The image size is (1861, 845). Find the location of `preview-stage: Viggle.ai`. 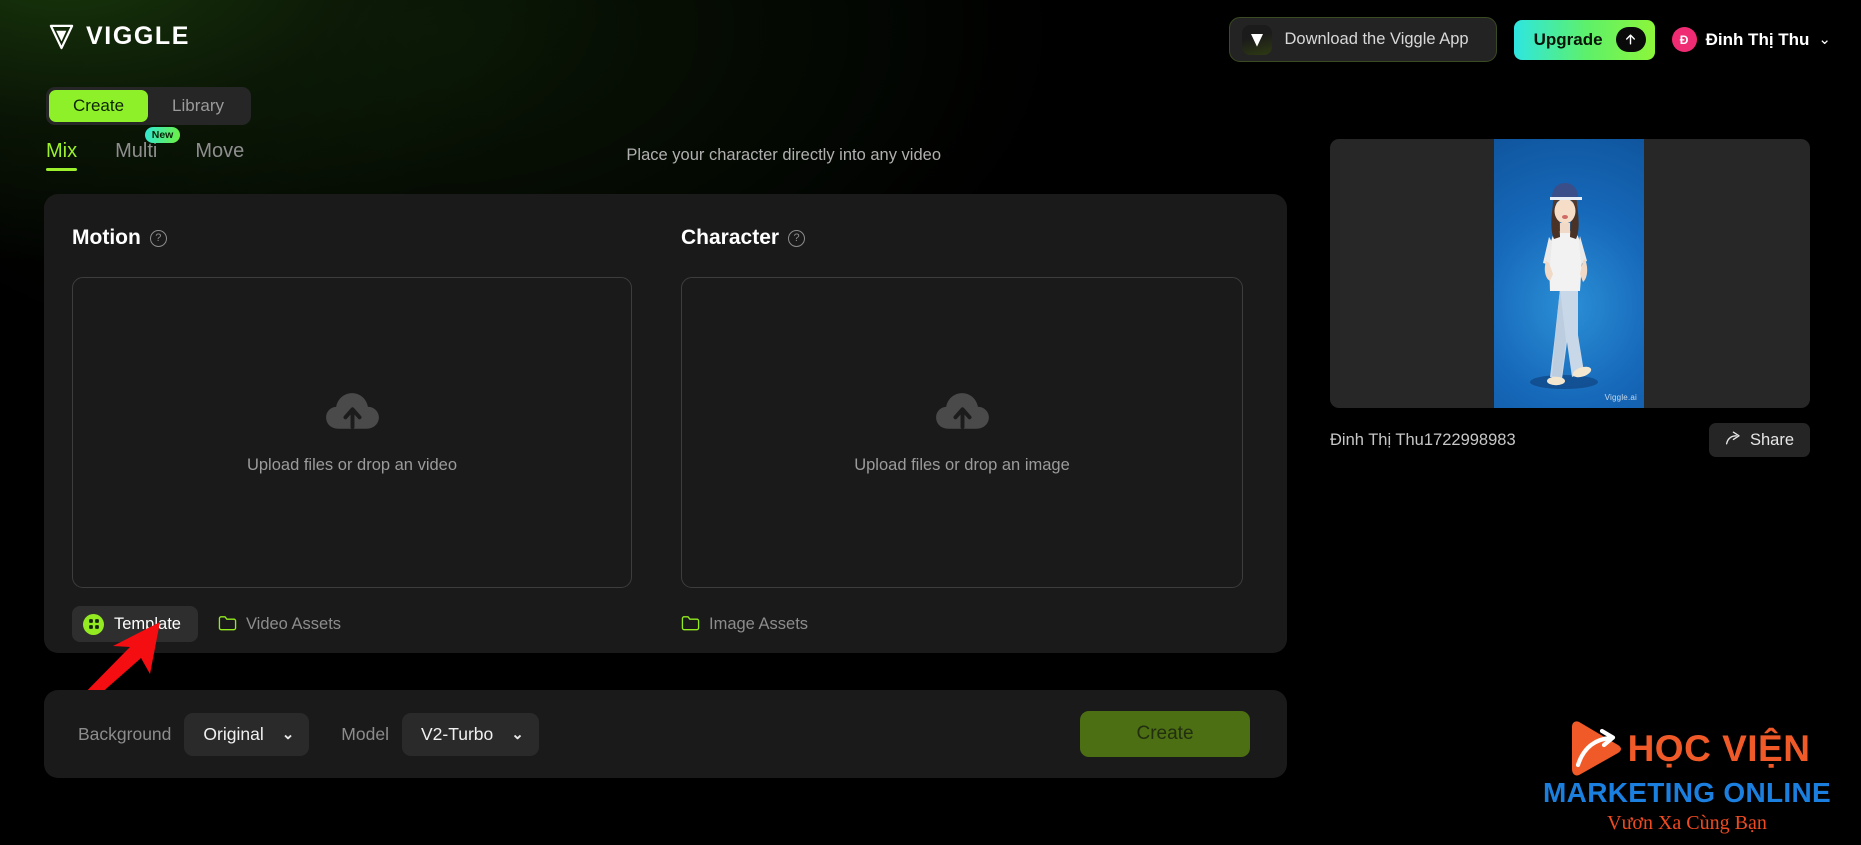

preview-stage: Viggle.ai is located at coordinates (1570, 273).